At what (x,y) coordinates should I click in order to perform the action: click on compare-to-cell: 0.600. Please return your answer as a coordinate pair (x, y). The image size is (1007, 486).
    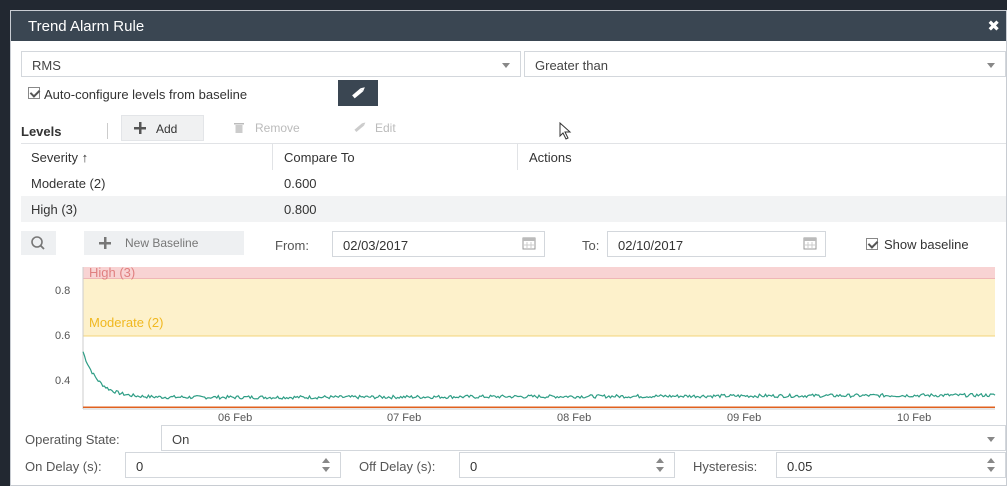
    Looking at the image, I should click on (300, 183).